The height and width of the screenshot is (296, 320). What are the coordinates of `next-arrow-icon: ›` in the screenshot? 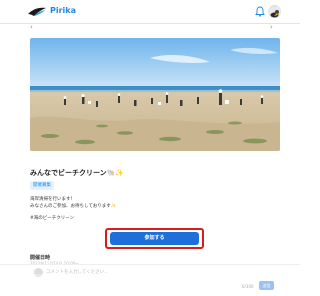 It's located at (271, 27).